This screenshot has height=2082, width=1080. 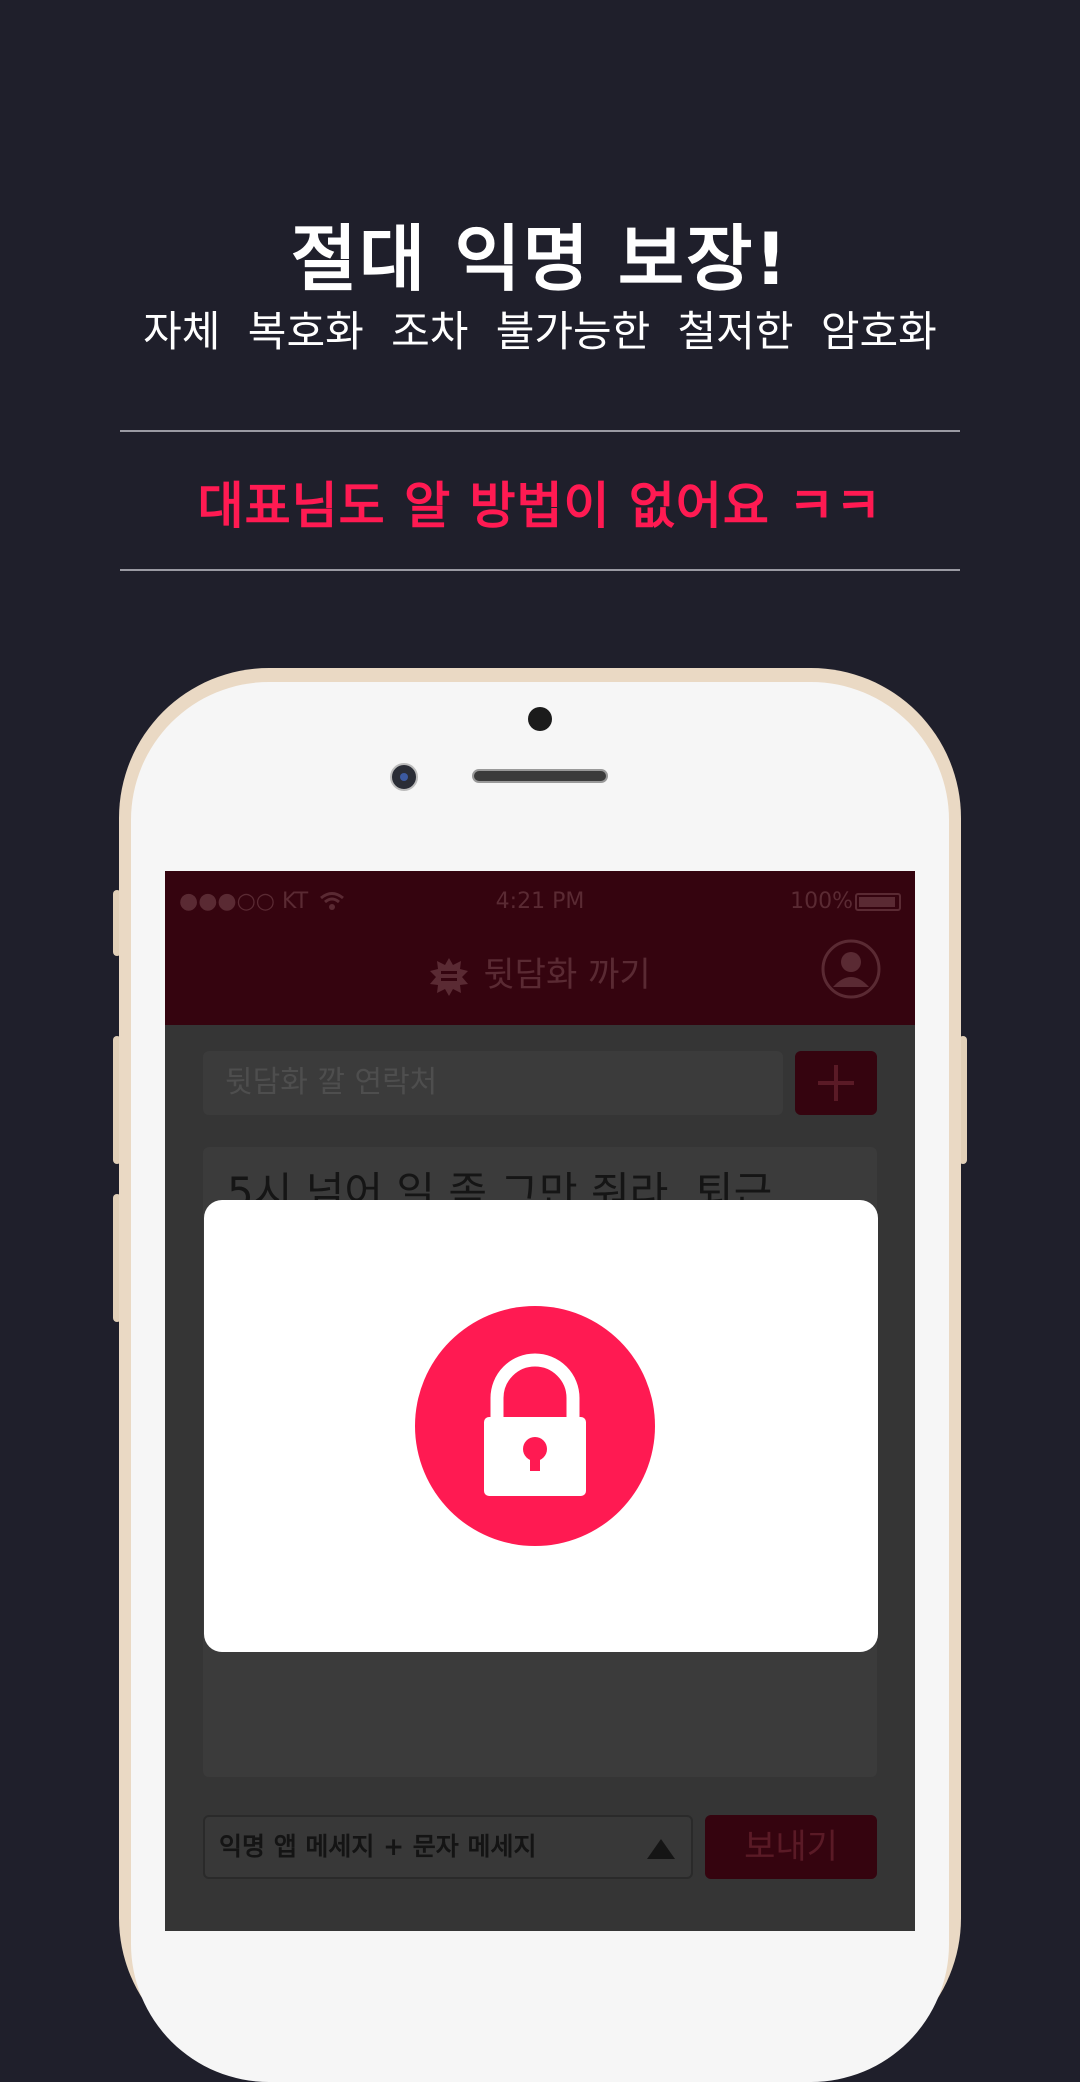 What do you see at coordinates (791, 1847) in the screenshot?
I see `send-button: 보내기` at bounding box center [791, 1847].